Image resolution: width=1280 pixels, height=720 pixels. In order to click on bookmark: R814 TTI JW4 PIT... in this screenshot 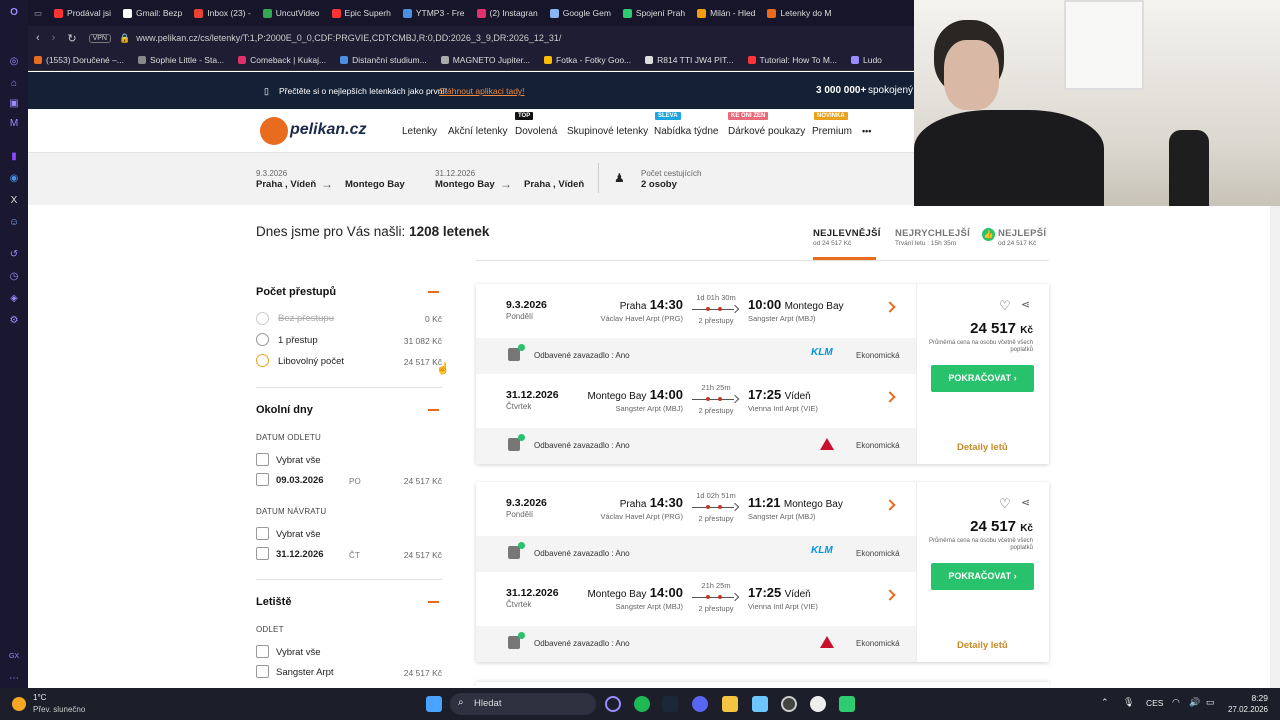, I will do `click(689, 60)`.